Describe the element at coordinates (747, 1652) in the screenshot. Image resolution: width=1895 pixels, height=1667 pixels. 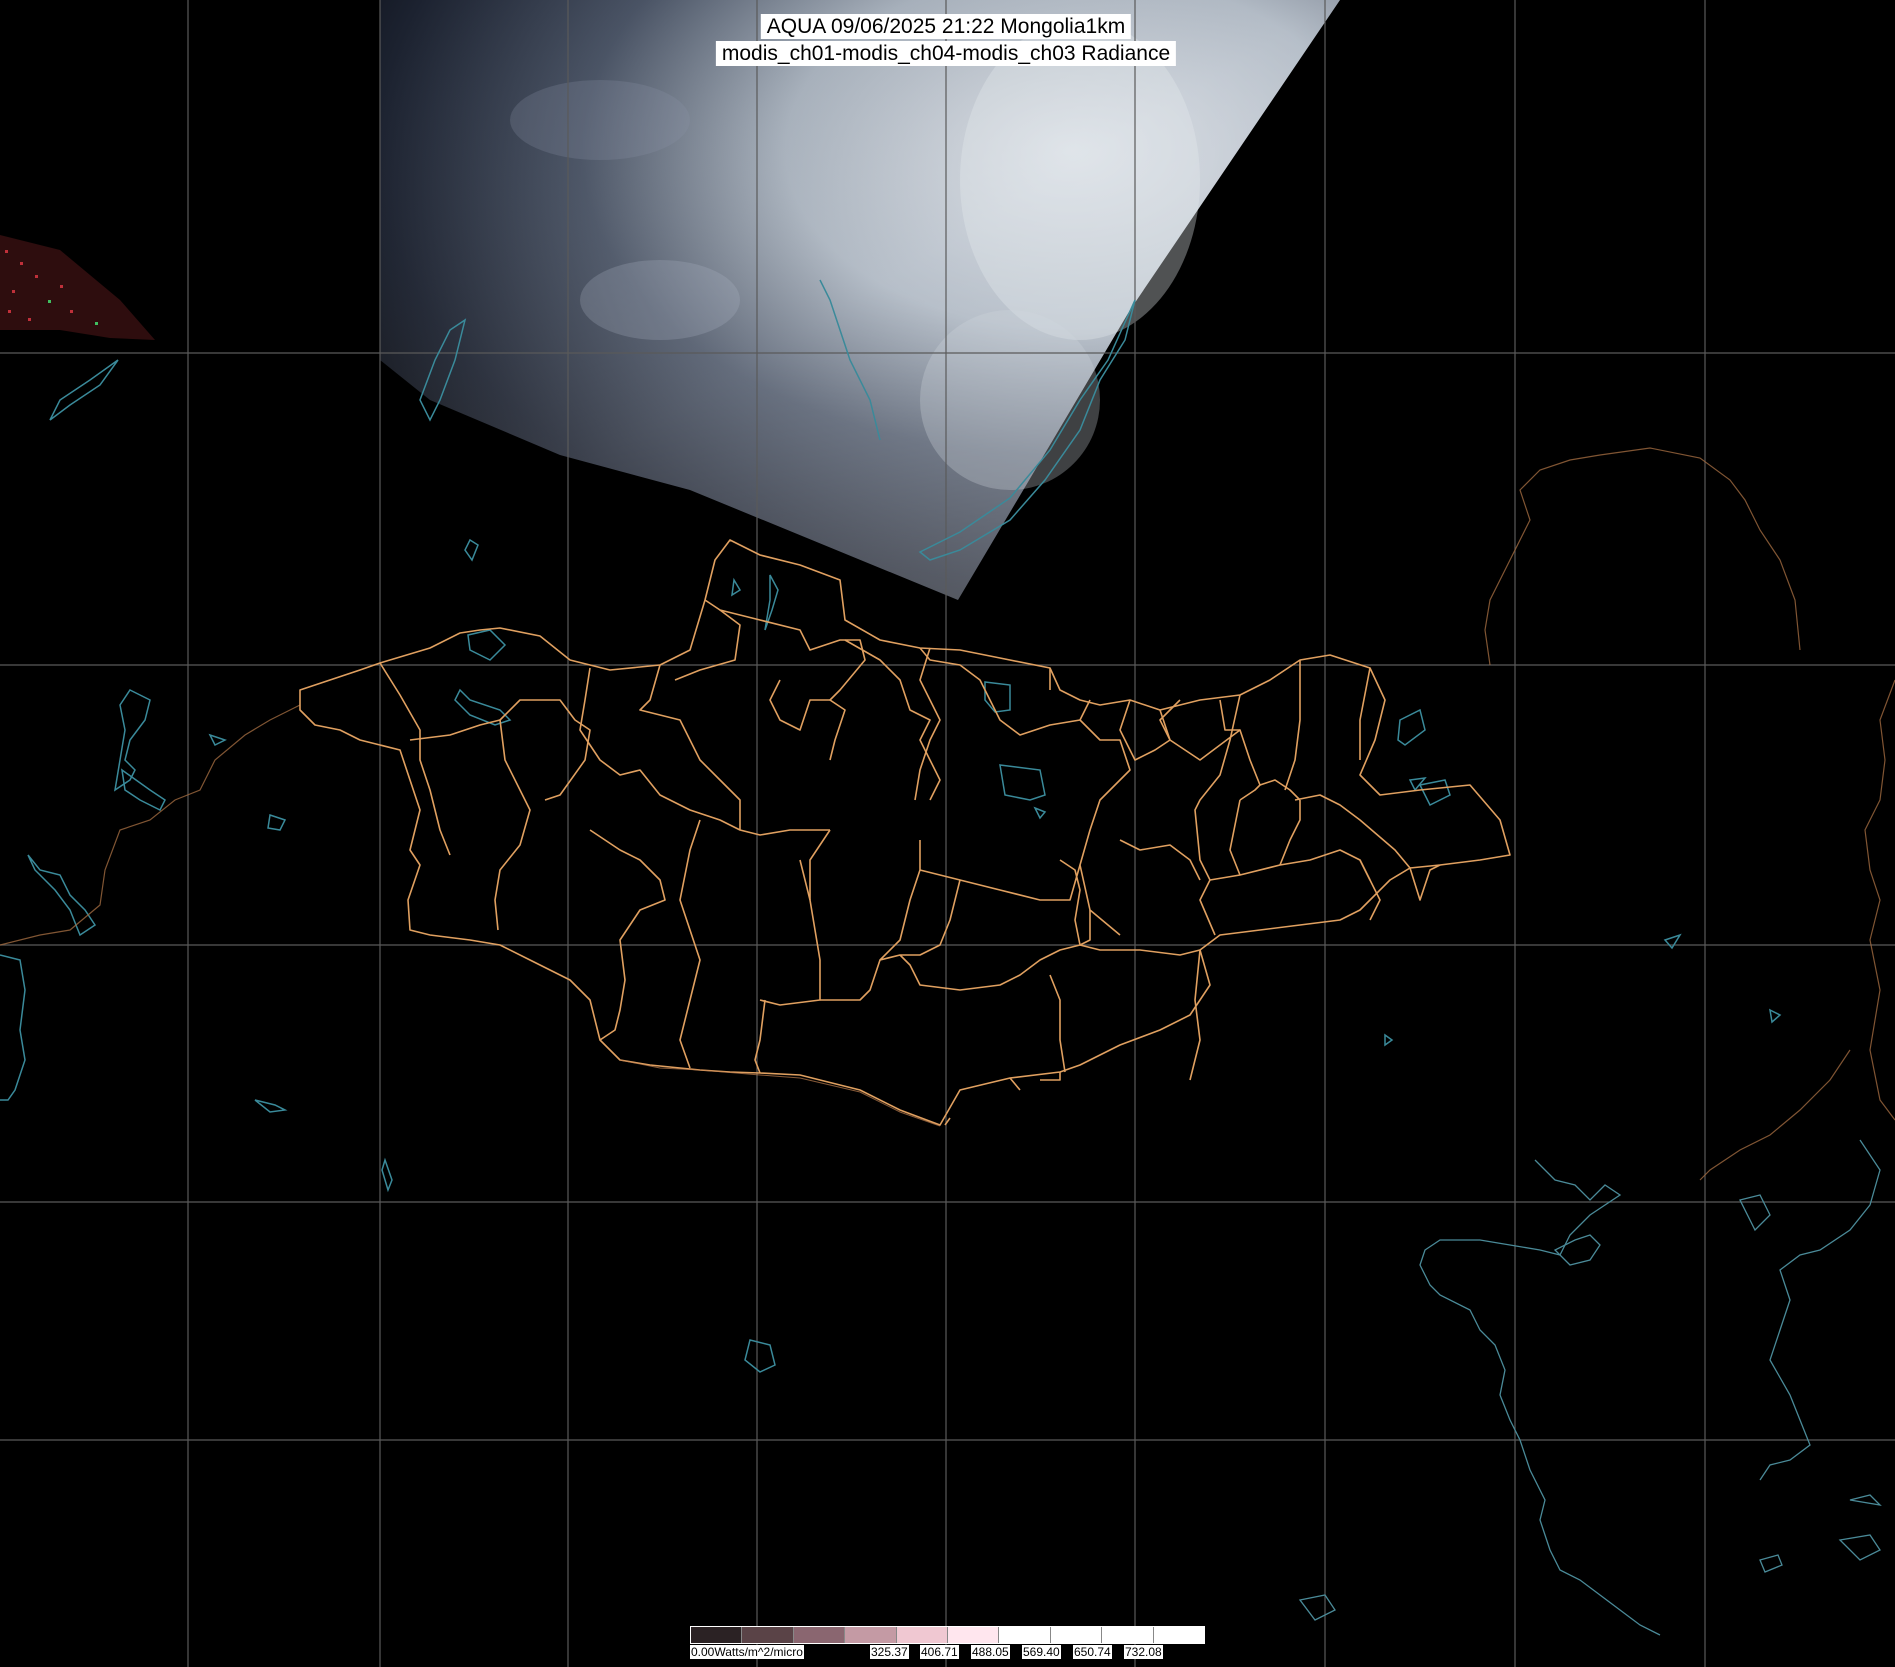
I see `legend-unit-label: 0.00Watts/m^2/micro` at that location.